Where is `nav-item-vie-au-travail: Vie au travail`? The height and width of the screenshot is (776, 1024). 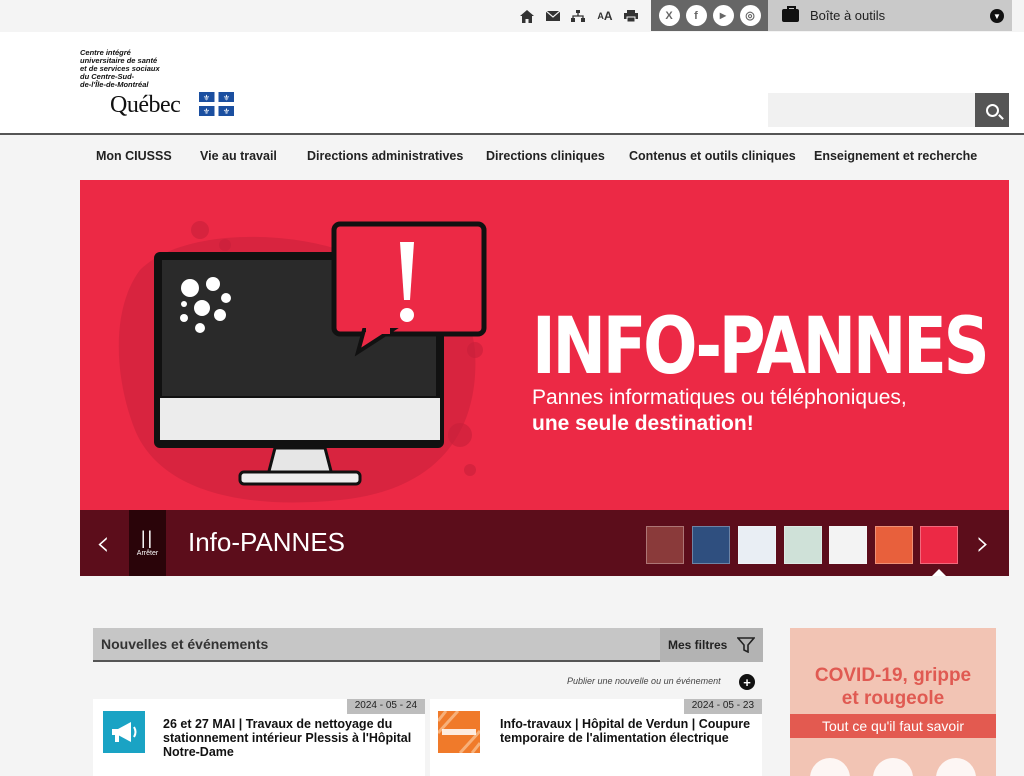 nav-item-vie-au-travail: Vie au travail is located at coordinates (238, 156).